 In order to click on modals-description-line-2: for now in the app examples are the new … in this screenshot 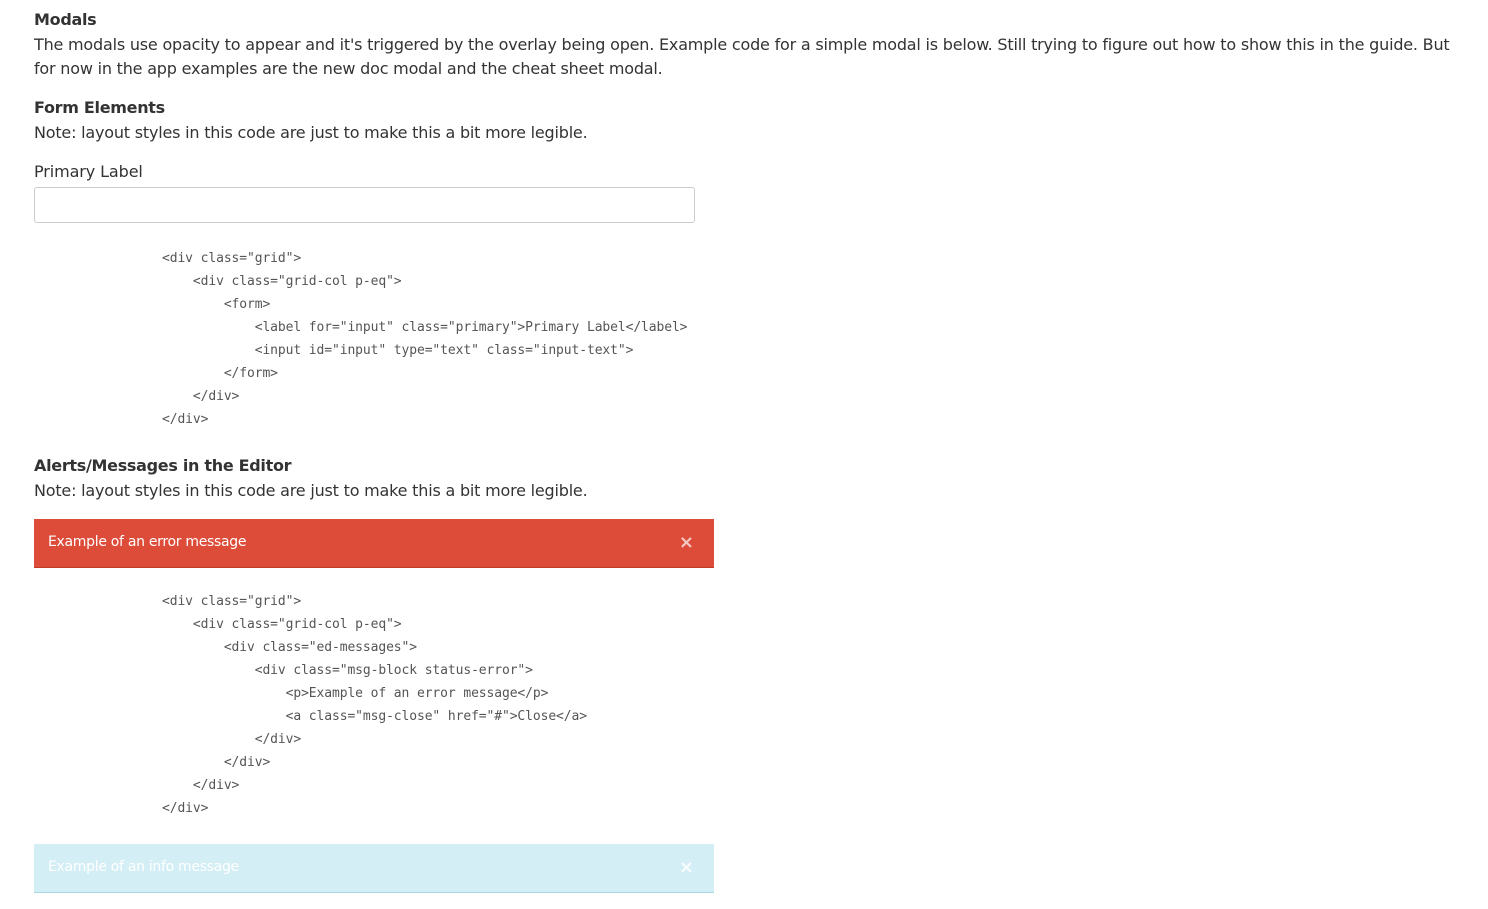, I will do `click(348, 68)`.